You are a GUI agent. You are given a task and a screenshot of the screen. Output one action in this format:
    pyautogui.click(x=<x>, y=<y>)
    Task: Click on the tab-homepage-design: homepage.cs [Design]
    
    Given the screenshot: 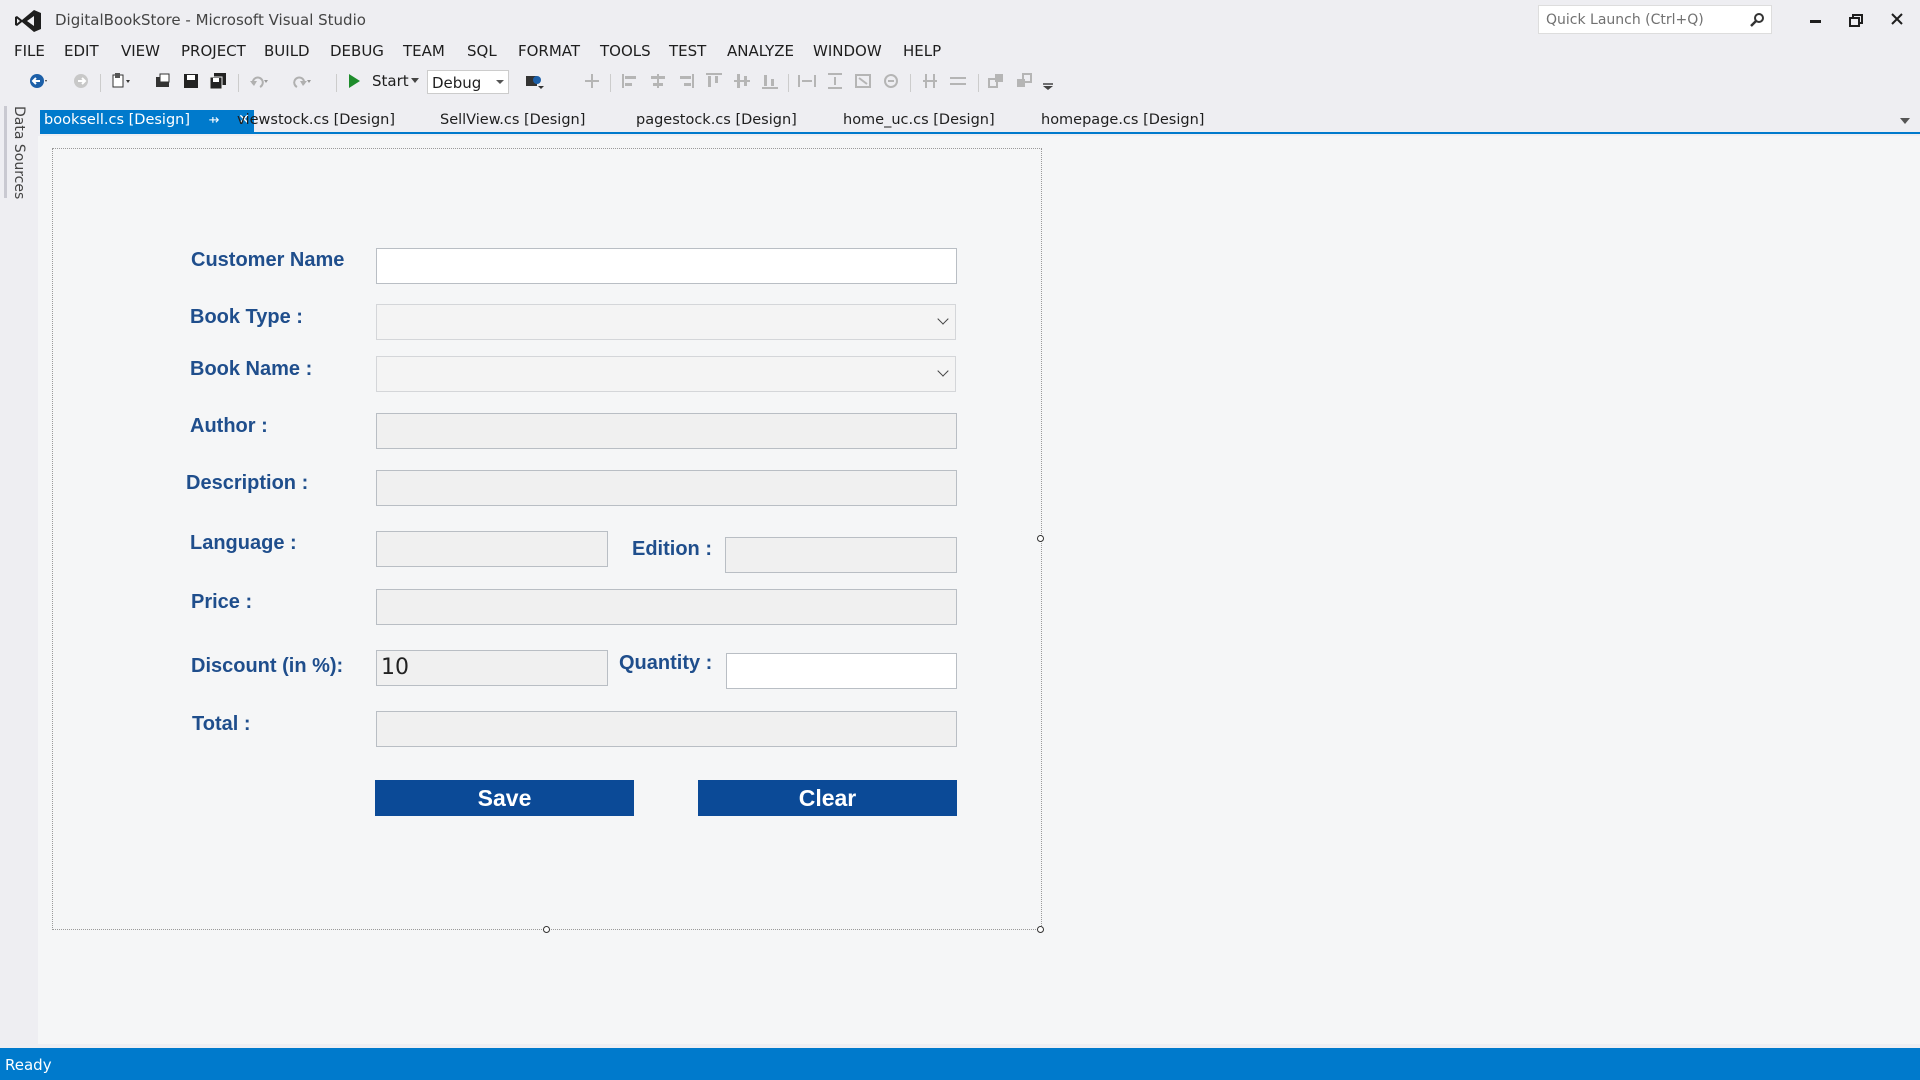 What is the action you would take?
    pyautogui.click(x=1122, y=121)
    